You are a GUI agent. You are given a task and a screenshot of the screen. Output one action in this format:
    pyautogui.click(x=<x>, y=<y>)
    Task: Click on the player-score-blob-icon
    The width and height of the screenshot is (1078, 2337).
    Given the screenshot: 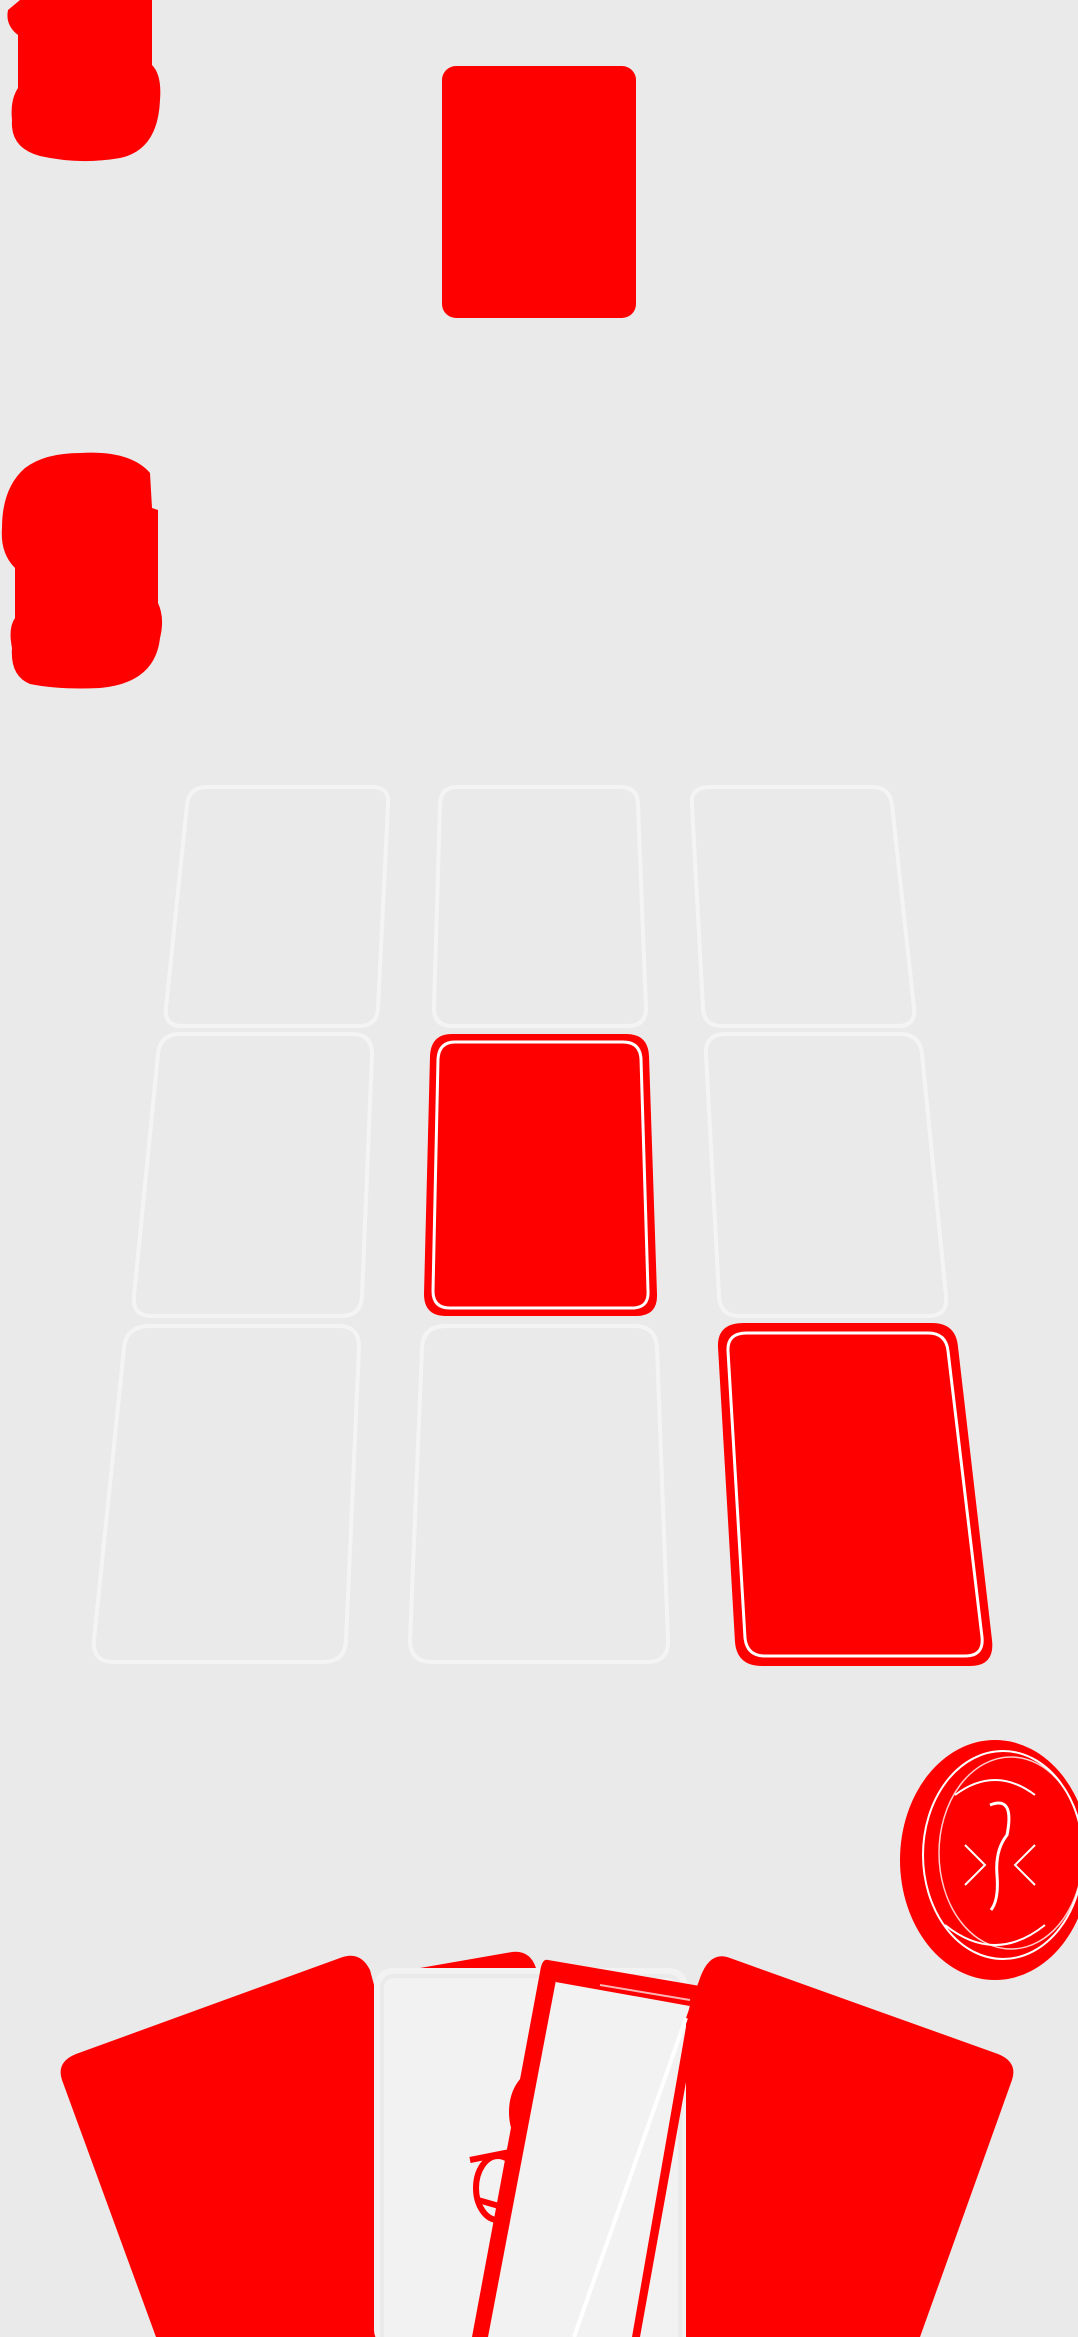 What is the action you would take?
    pyautogui.click(x=84, y=81)
    